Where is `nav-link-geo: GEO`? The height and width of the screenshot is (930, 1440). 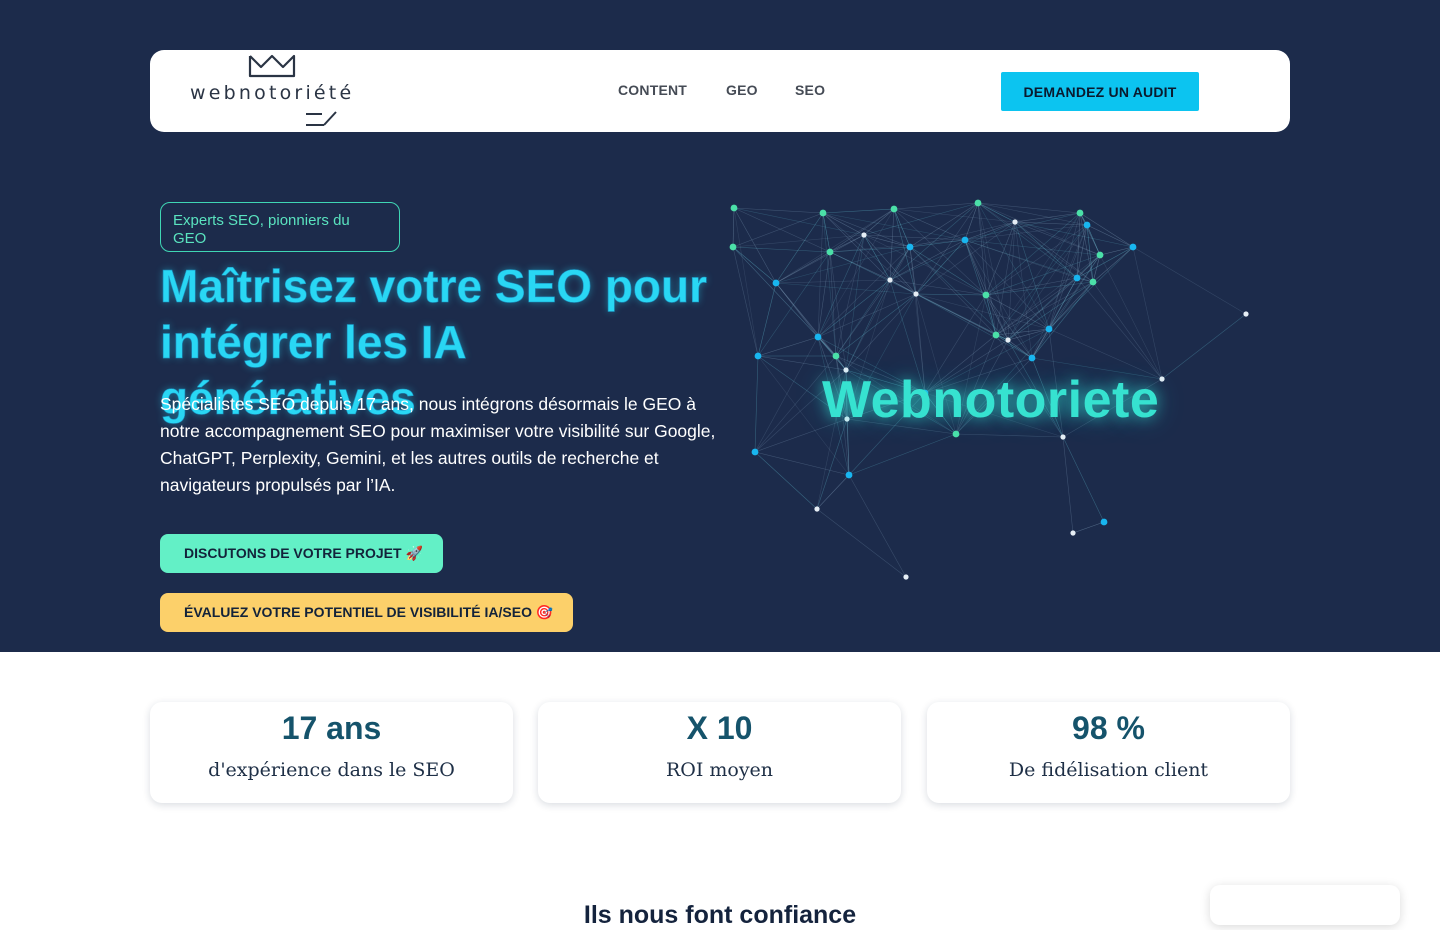 nav-link-geo: GEO is located at coordinates (742, 90).